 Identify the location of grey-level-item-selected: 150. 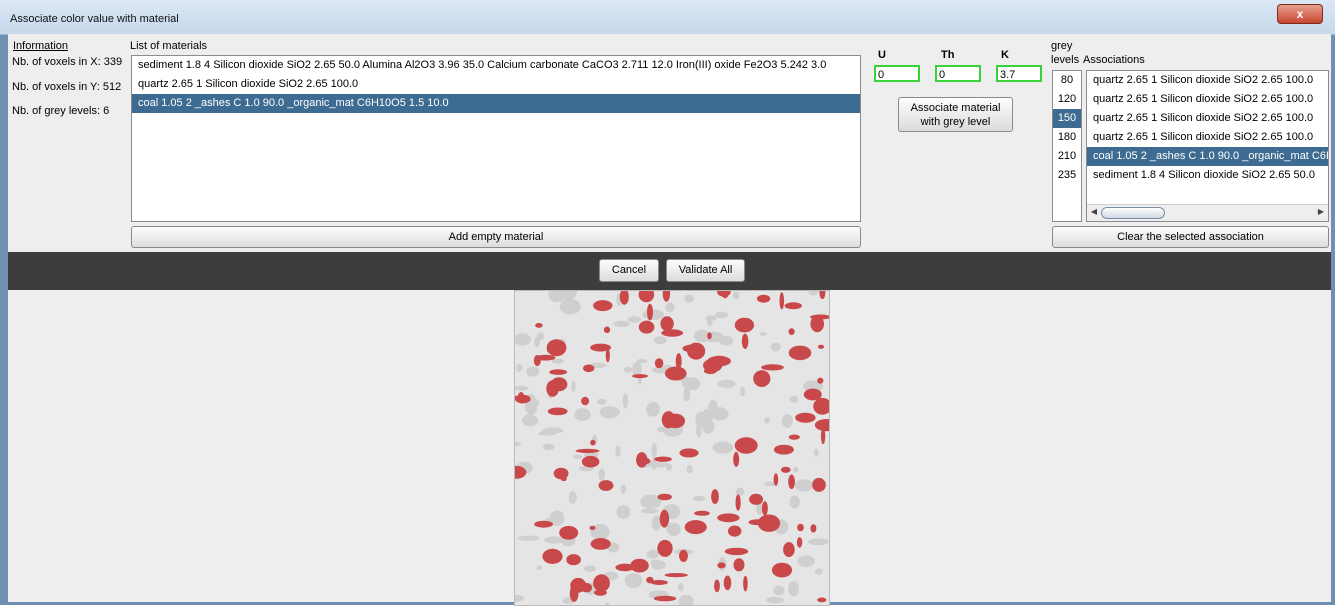
(1067, 118).